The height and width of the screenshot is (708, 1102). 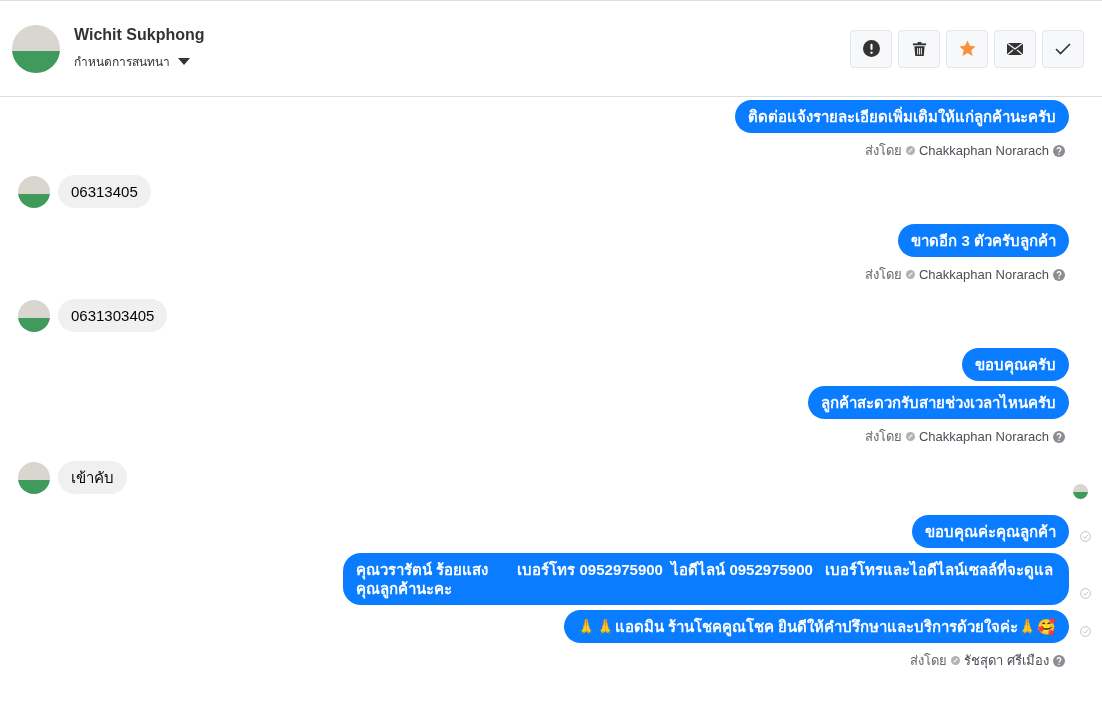 I want to click on delete-button, so click(x=919, y=48).